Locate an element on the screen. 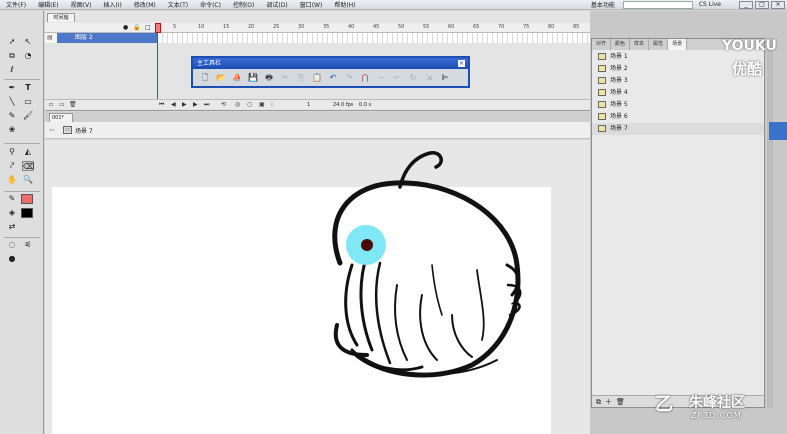 This screenshot has width=787, height=434. new-folder-icon: ▭ is located at coordinates (62, 104).